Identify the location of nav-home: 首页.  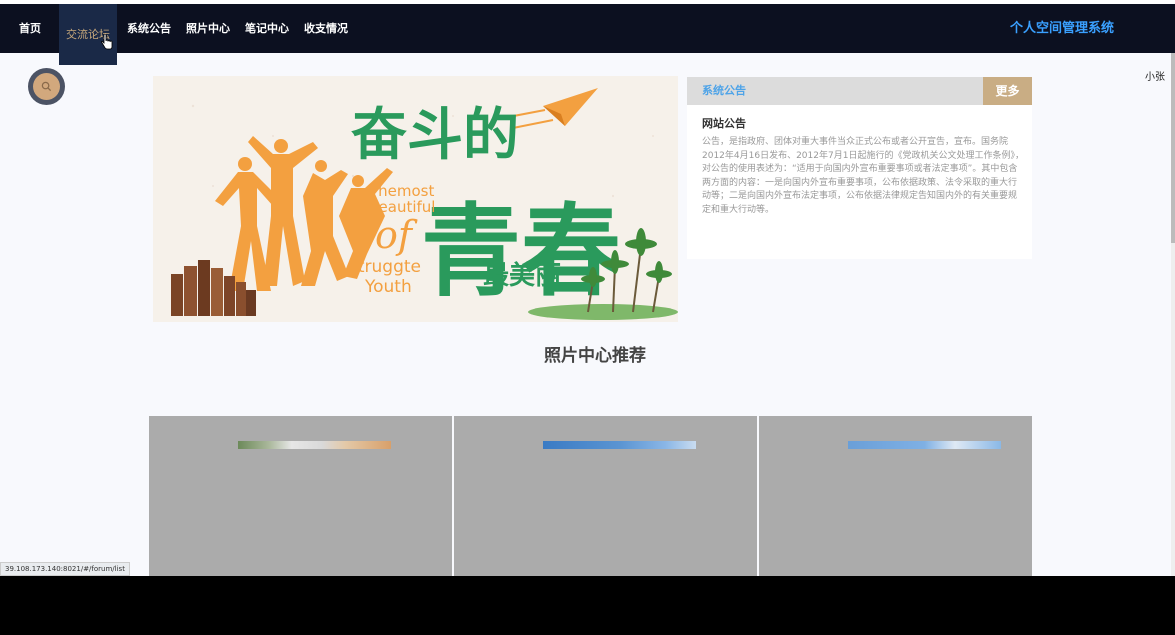
(30, 28).